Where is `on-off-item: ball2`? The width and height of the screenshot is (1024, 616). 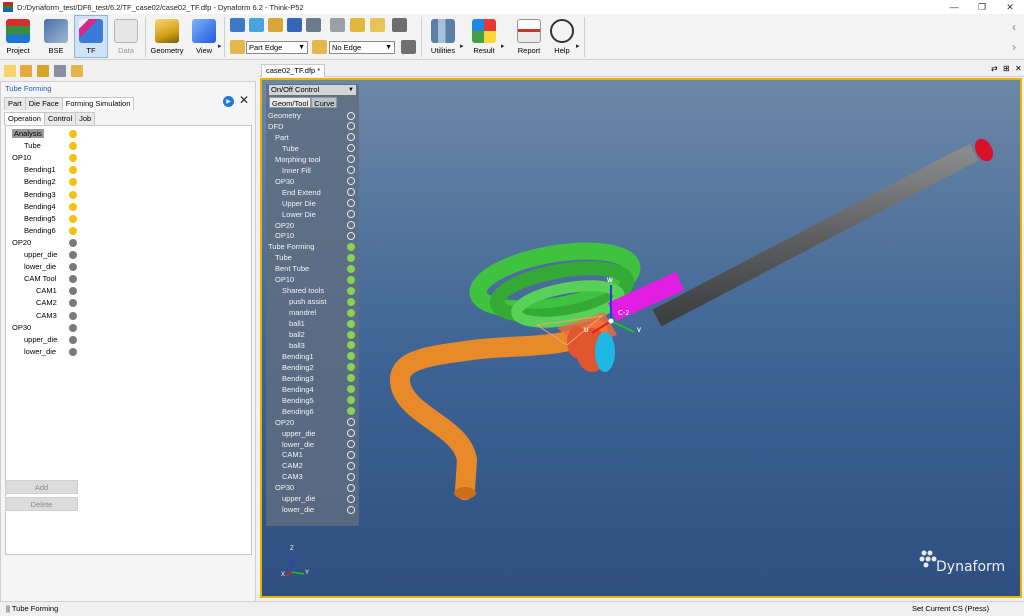 on-off-item: ball2 is located at coordinates (297, 334).